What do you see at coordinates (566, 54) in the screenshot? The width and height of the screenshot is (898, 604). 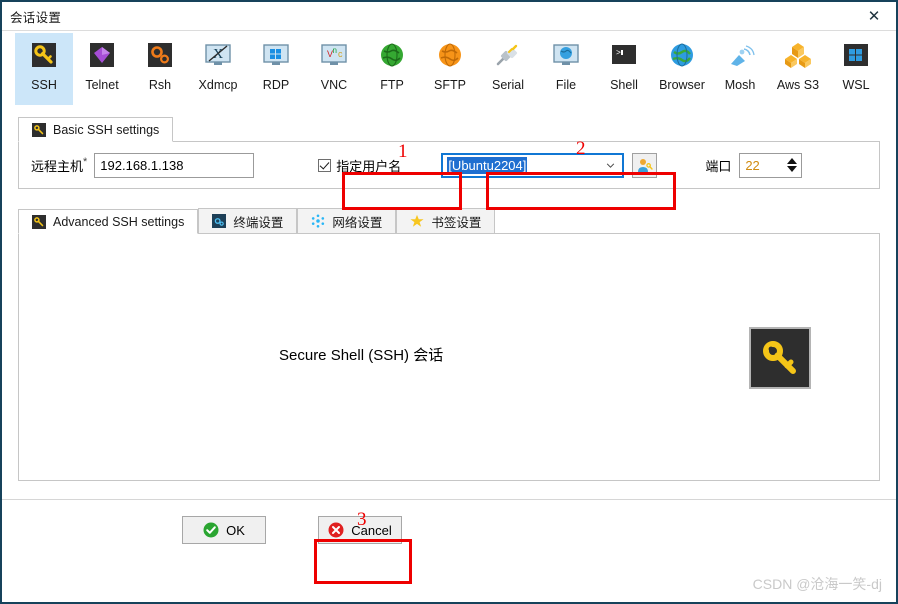 I see `file-monitor-icon` at bounding box center [566, 54].